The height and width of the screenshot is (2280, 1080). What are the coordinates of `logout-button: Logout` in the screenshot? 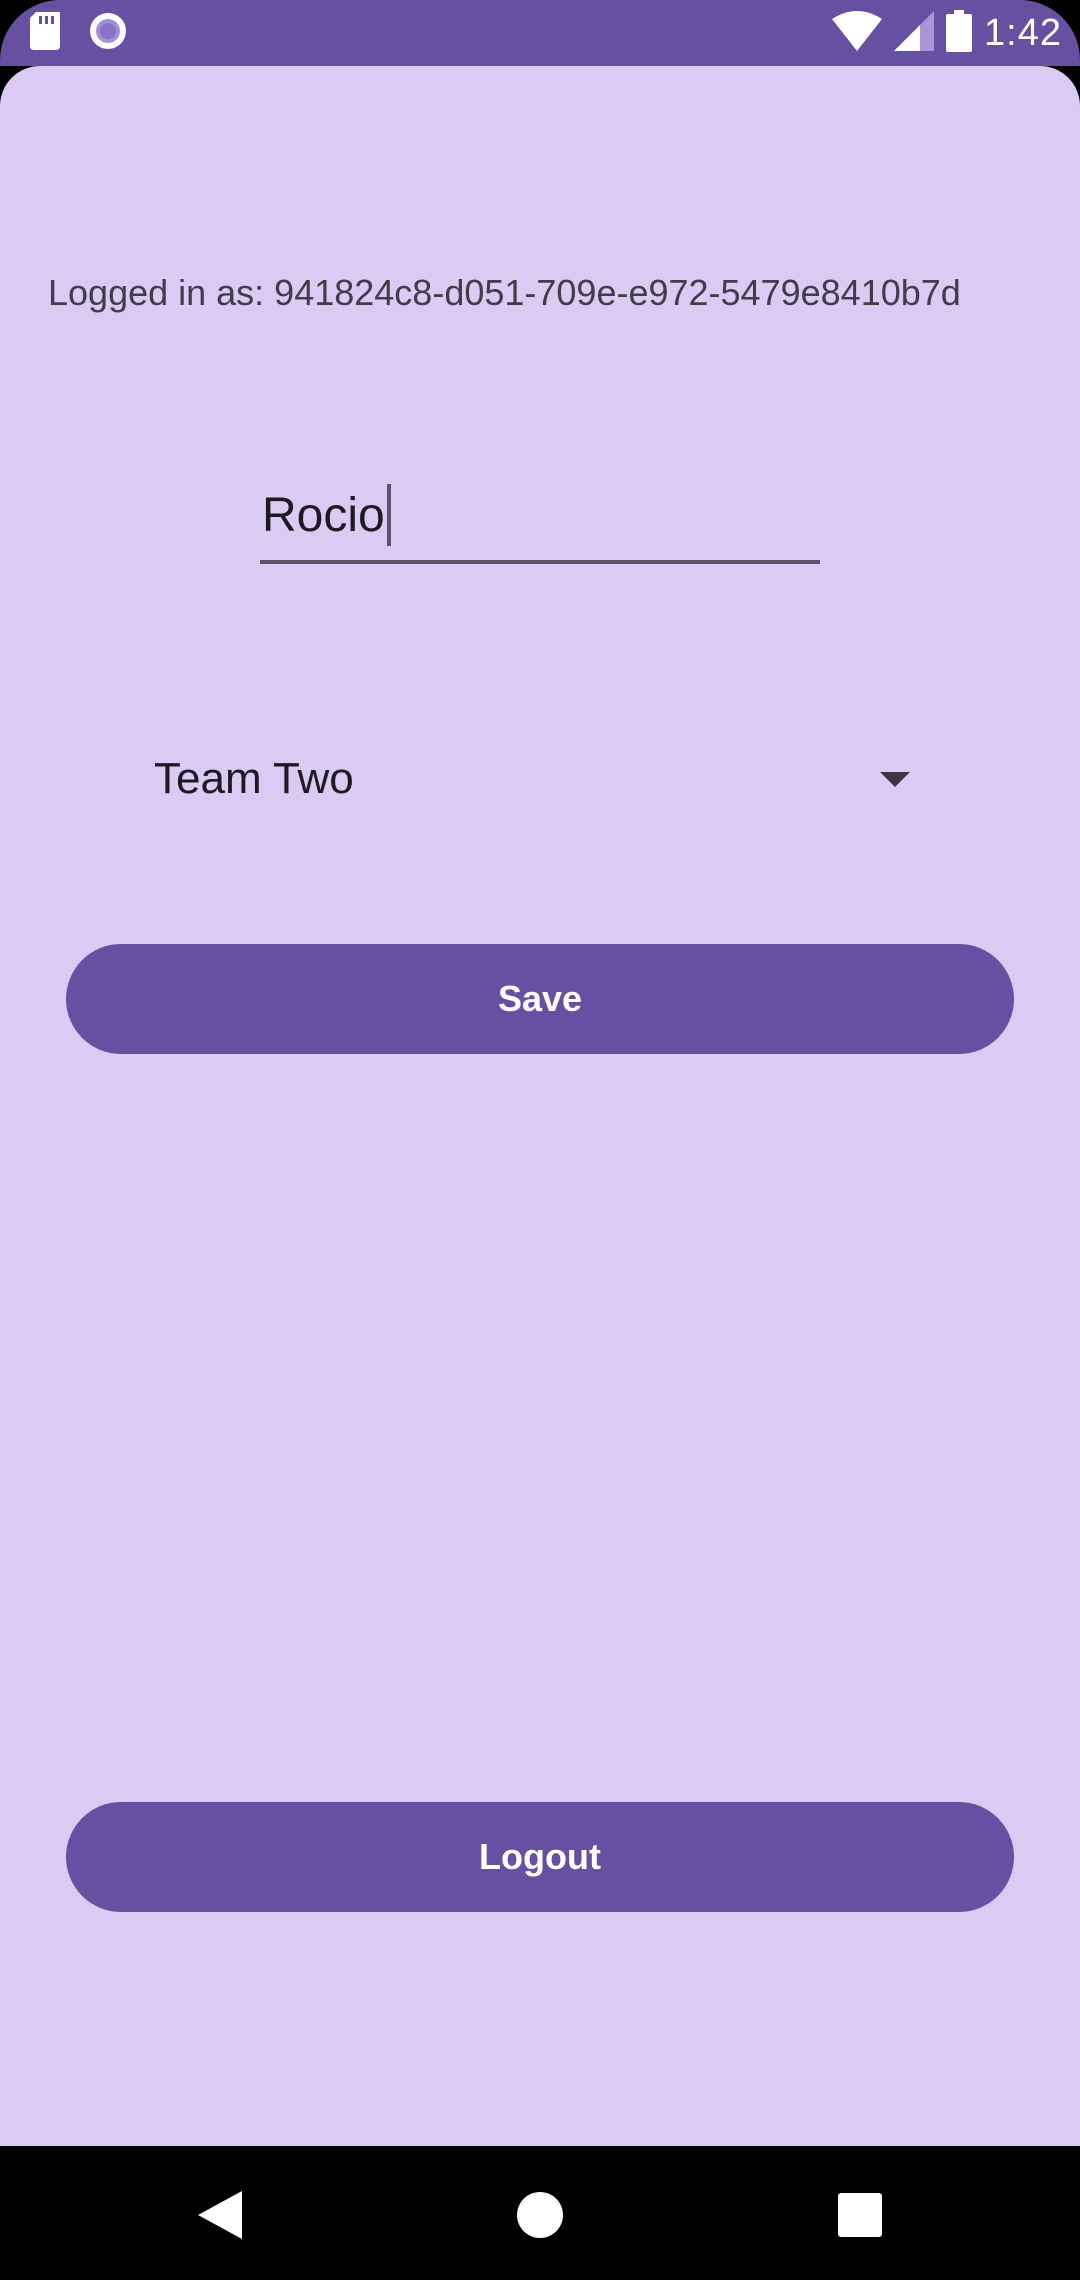 It's located at (540, 1857).